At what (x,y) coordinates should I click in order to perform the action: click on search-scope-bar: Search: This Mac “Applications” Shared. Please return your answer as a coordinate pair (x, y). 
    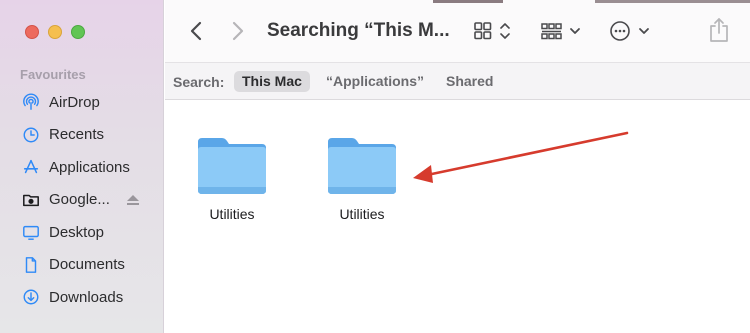
    Looking at the image, I should click on (457, 81).